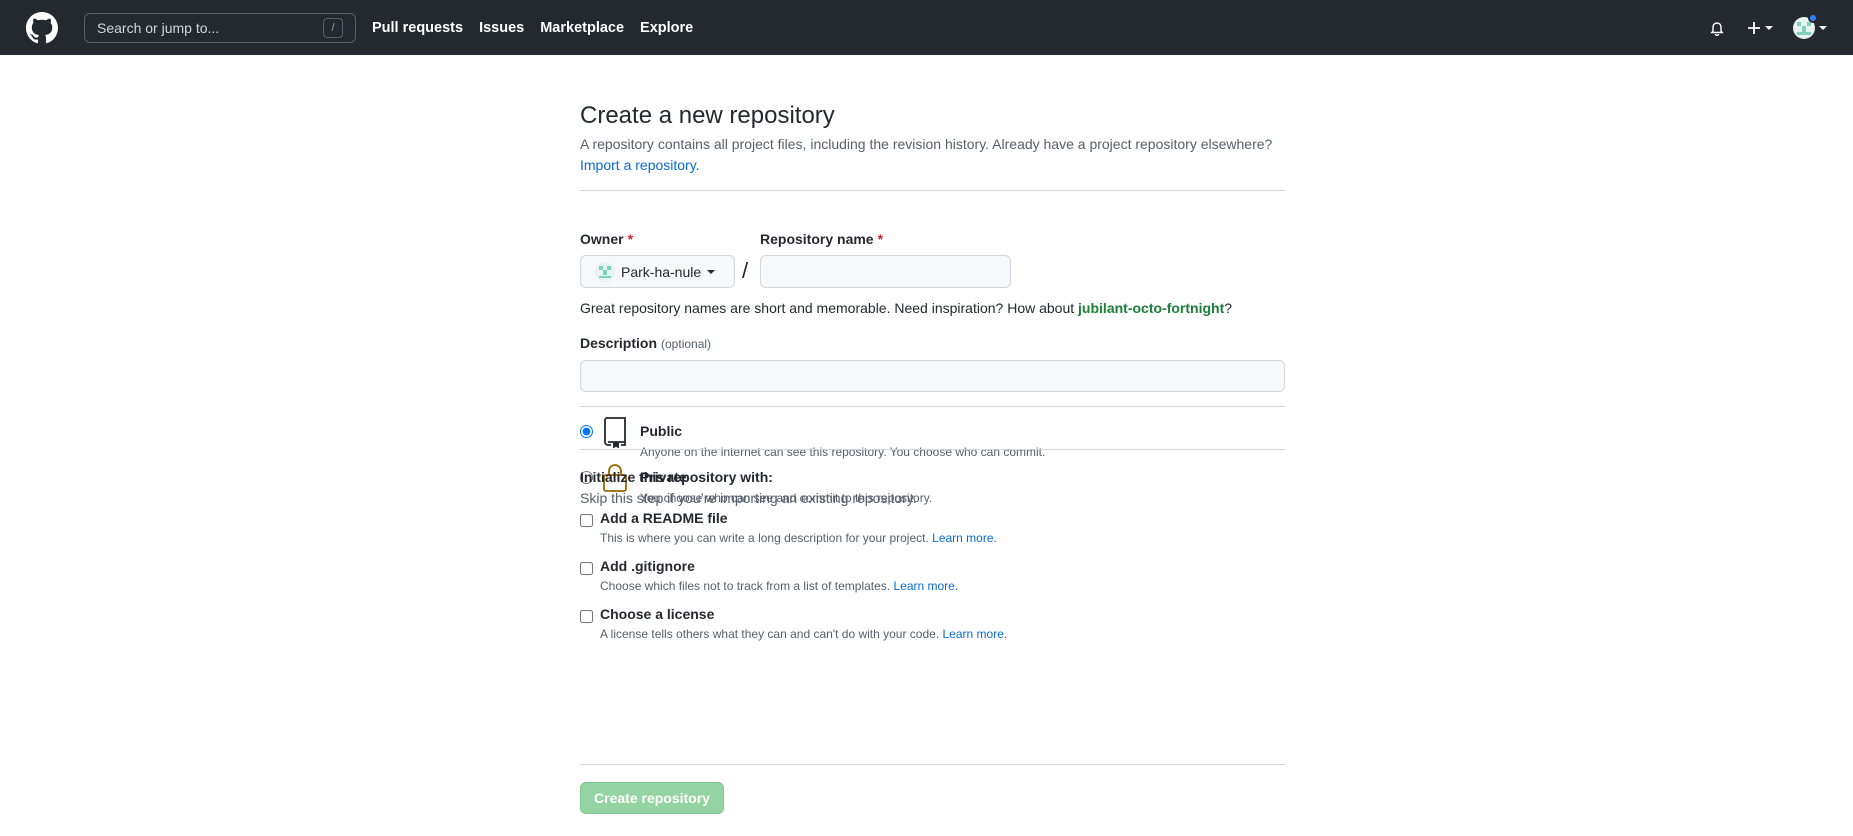  I want to click on create-repository-button: Create repository, so click(652, 798).